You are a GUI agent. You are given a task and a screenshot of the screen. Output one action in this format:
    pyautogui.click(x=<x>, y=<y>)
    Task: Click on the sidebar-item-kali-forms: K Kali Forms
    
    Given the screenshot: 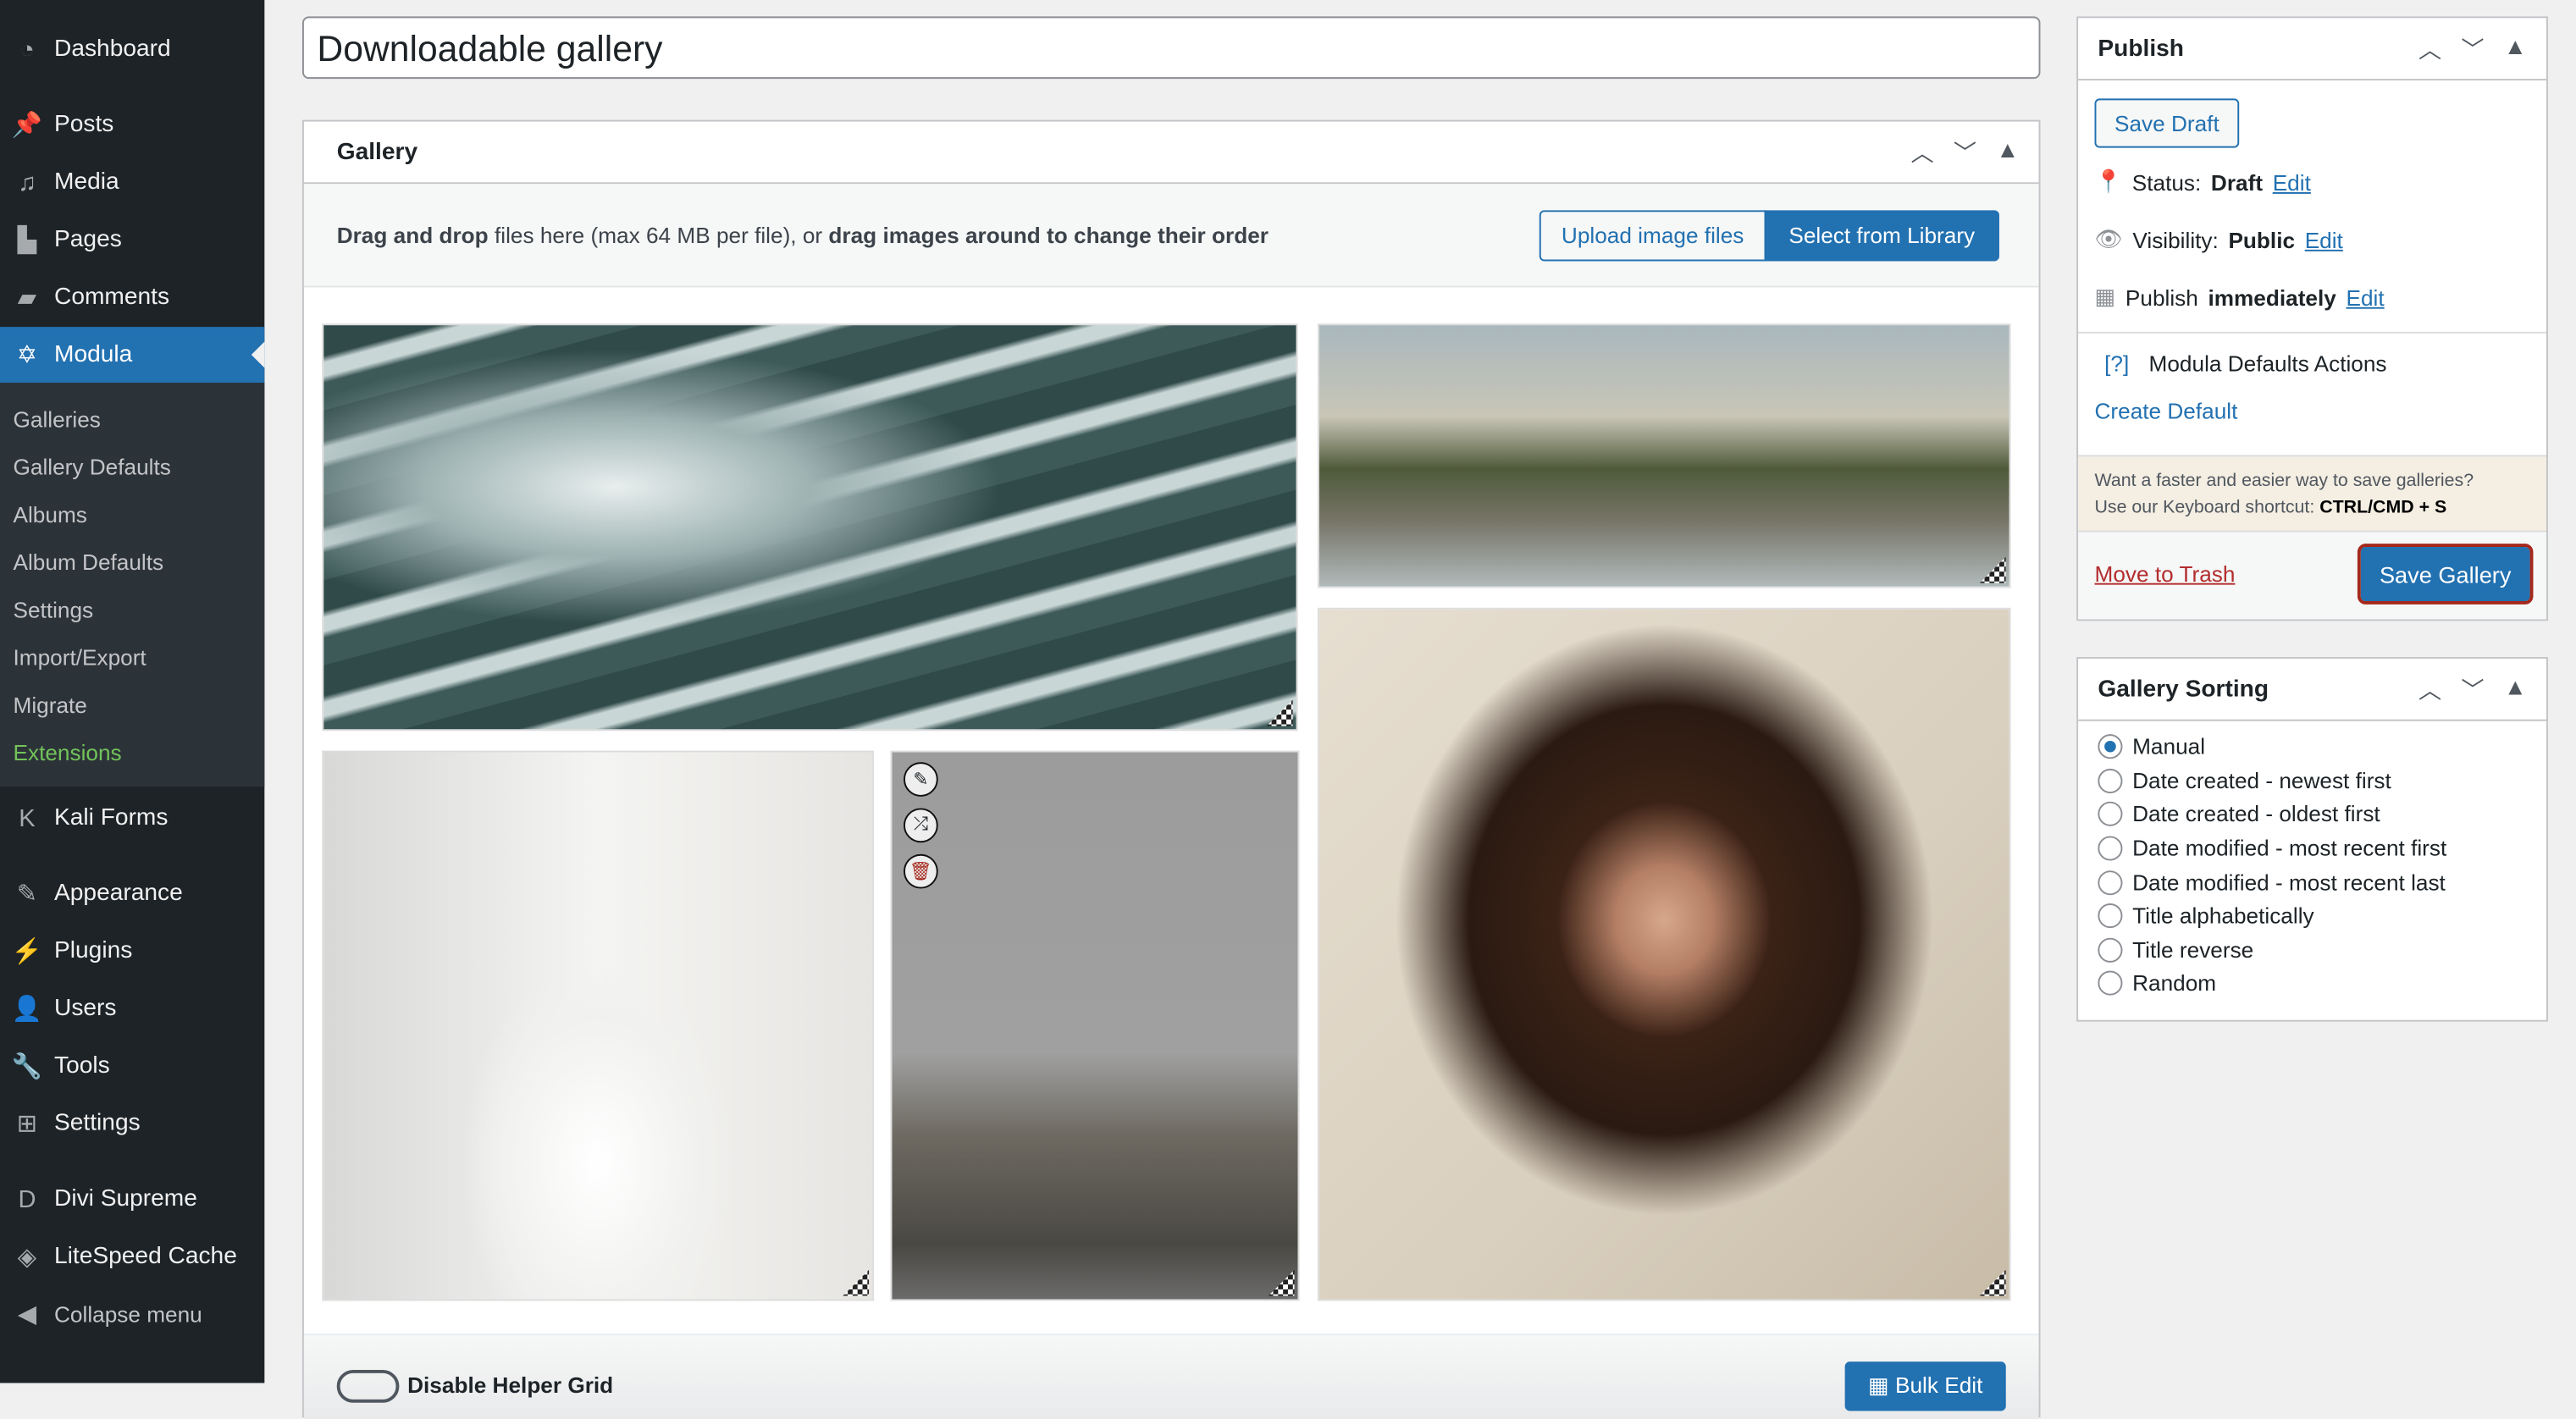 What is the action you would take?
    pyautogui.click(x=132, y=818)
    